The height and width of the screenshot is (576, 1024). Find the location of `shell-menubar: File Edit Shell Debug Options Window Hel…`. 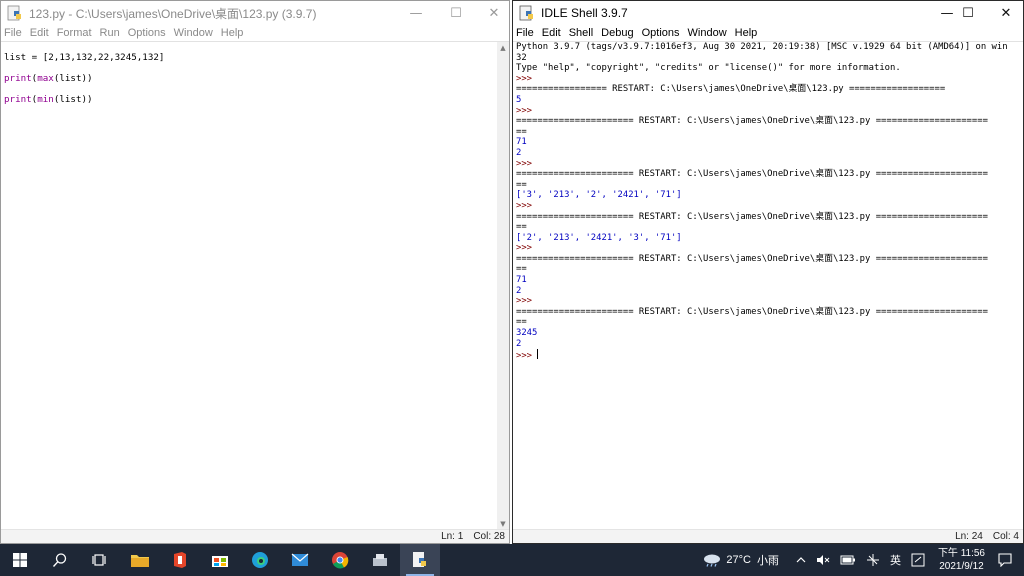

shell-menubar: File Edit Shell Debug Options Window Hel… is located at coordinates (768, 33).